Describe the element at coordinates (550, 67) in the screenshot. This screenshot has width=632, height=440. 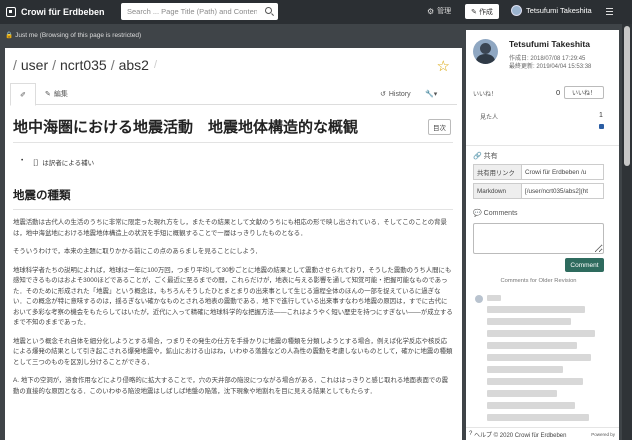
I see `updated-date: 最終更新: 2019/04/04 15:53:38` at that location.